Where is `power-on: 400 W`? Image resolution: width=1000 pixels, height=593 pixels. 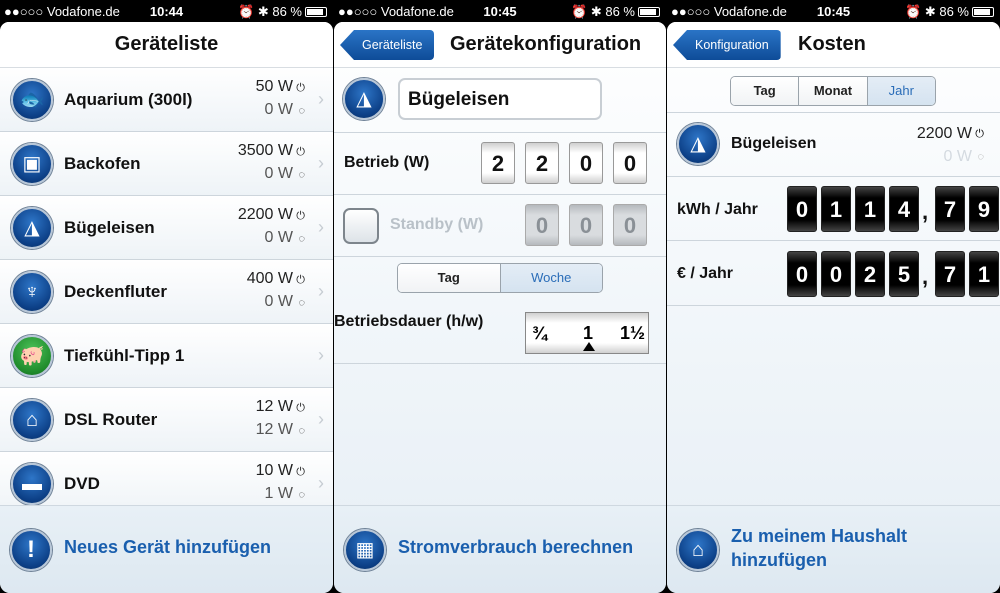
power-on: 400 W is located at coordinates (269, 278).